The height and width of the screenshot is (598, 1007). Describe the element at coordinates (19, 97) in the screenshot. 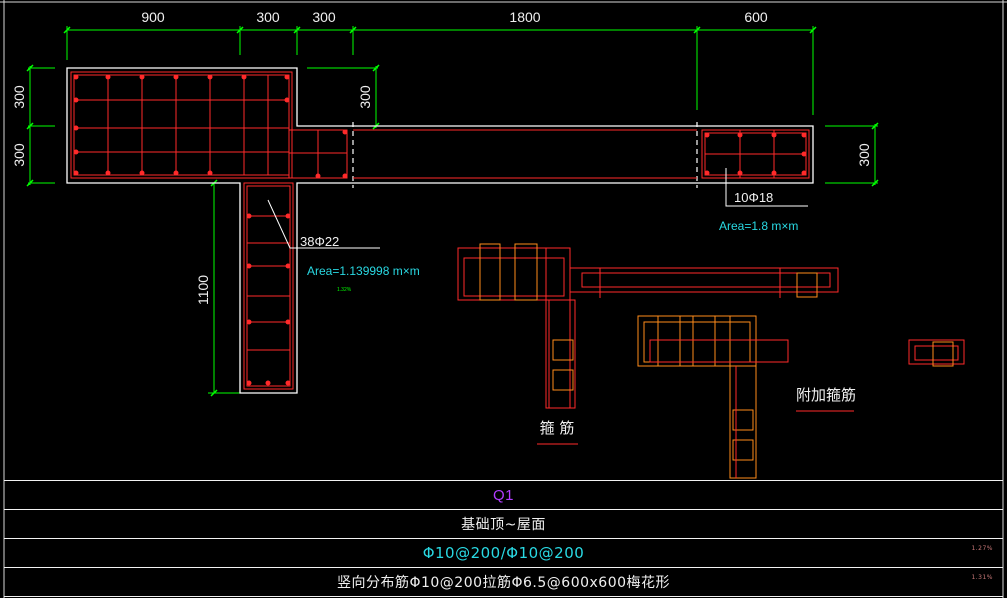

I see `dim-left-upper: 300` at that location.